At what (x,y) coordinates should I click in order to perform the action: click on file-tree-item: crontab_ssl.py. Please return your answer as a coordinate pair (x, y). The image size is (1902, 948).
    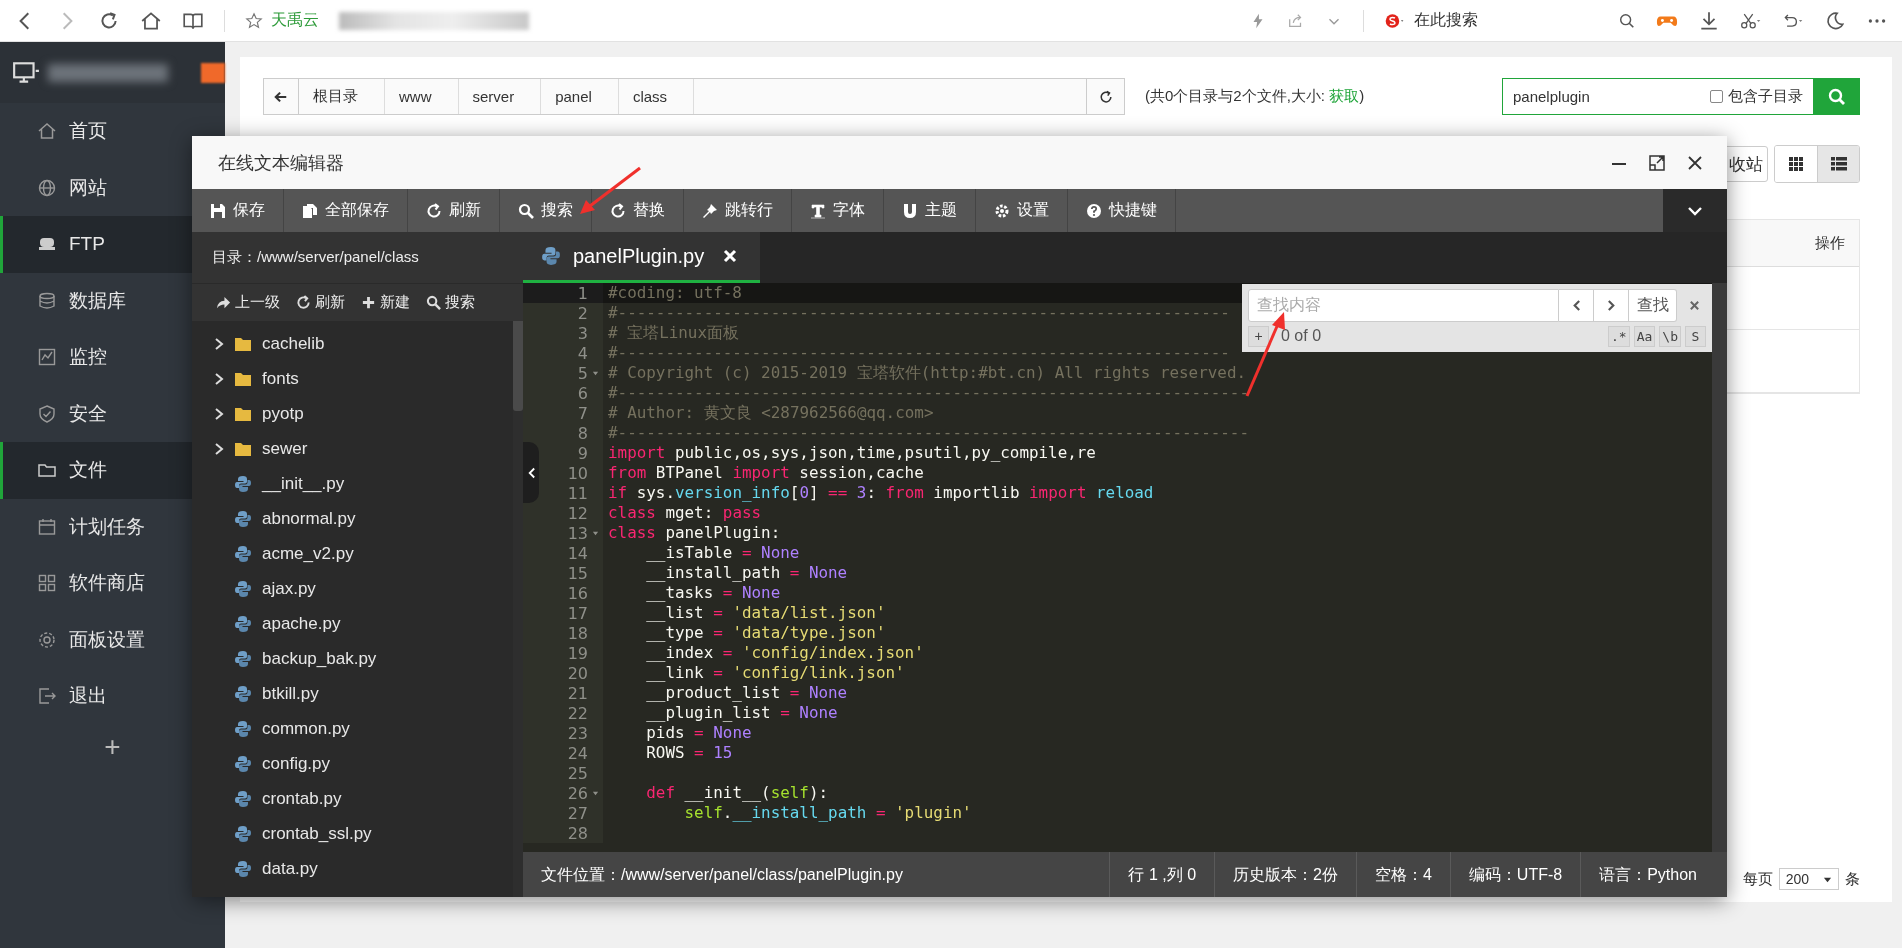
    Looking at the image, I should click on (352, 833).